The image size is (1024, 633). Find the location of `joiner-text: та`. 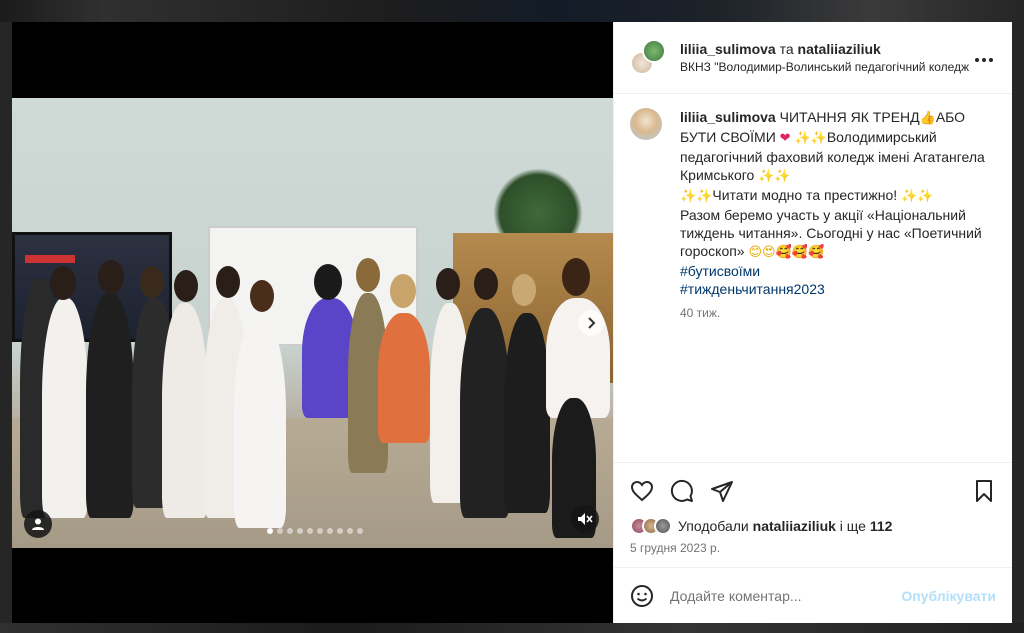

joiner-text: та is located at coordinates (786, 49).